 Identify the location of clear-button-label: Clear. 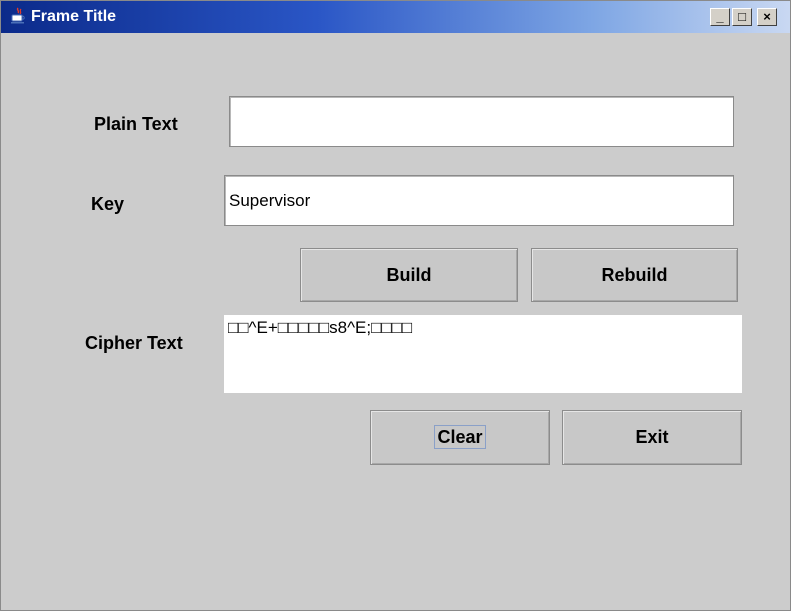
(460, 437).